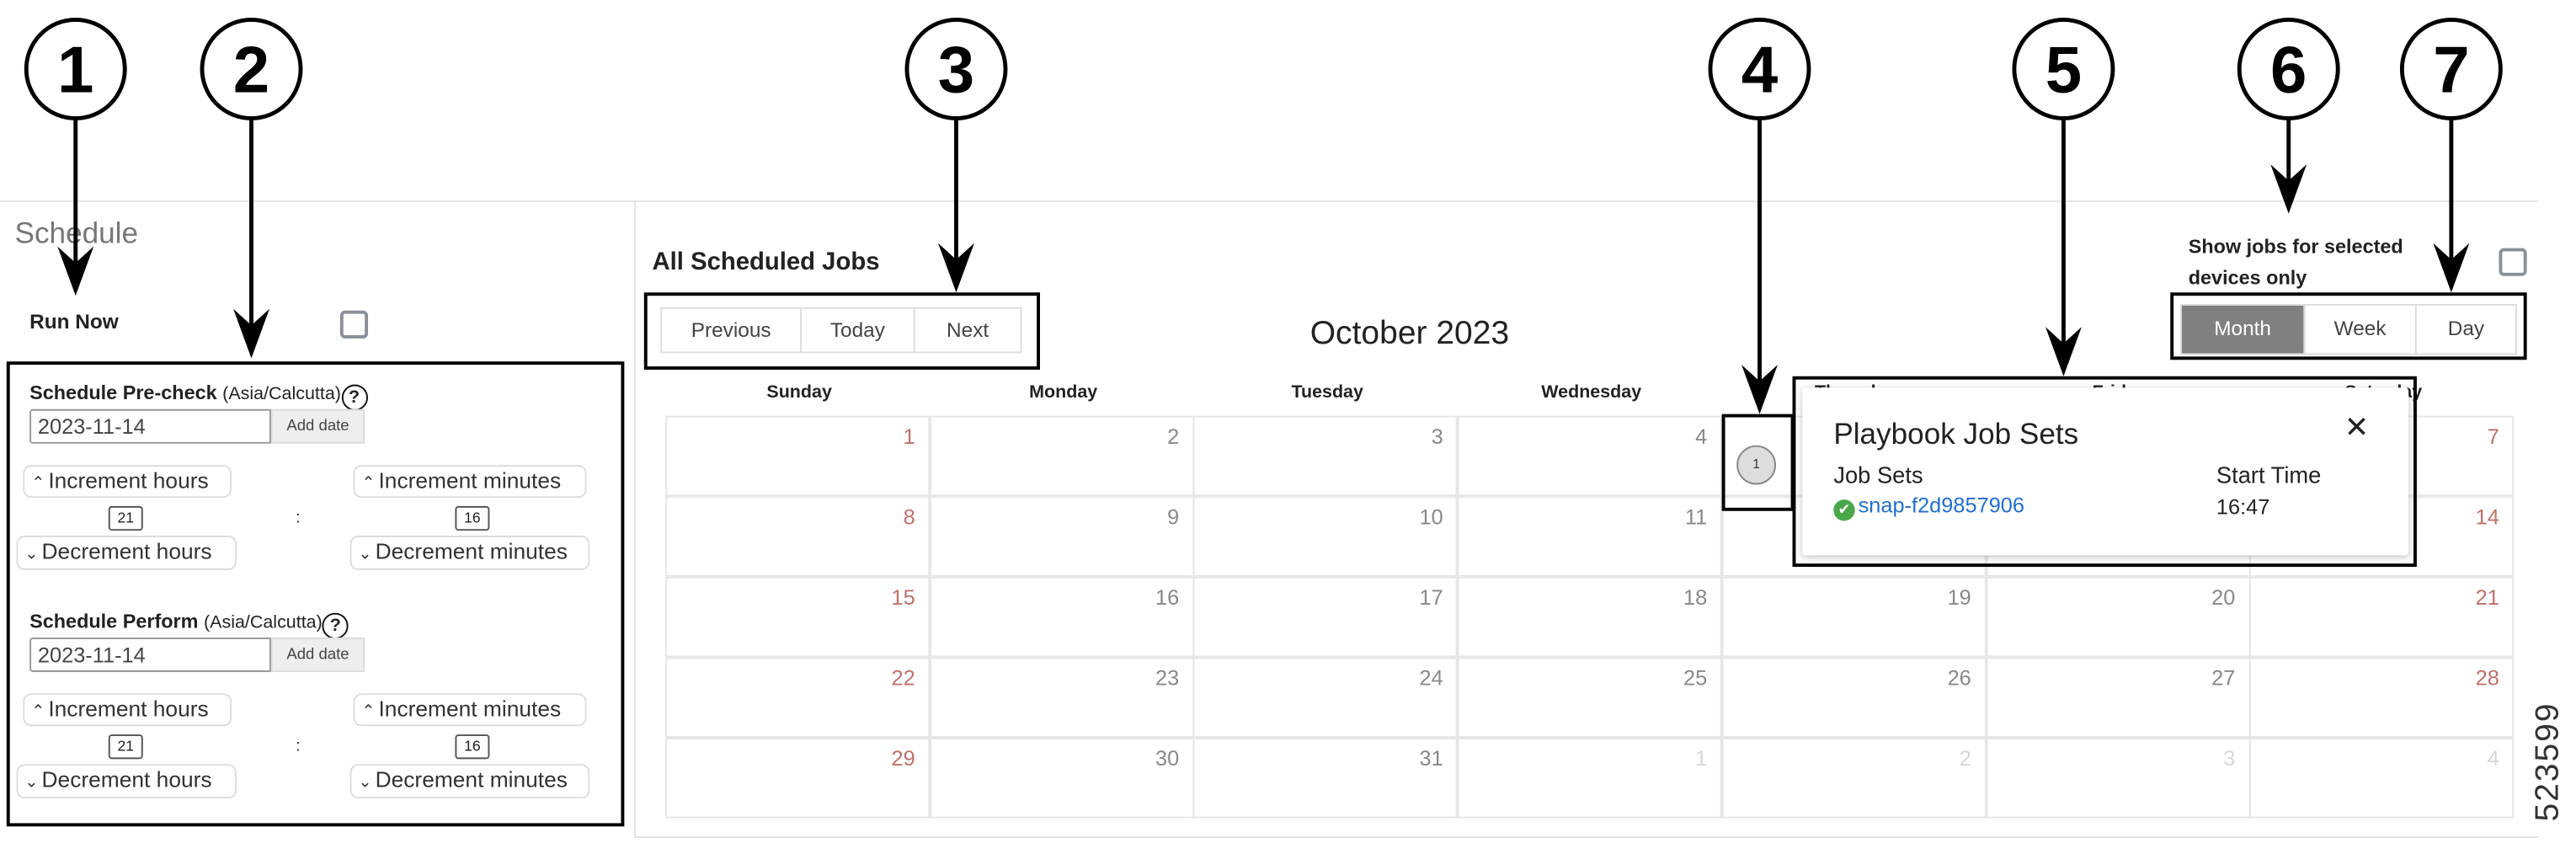 This screenshot has height=843, width=2576. What do you see at coordinates (2451, 69) in the screenshot?
I see `callout-number: 7` at bounding box center [2451, 69].